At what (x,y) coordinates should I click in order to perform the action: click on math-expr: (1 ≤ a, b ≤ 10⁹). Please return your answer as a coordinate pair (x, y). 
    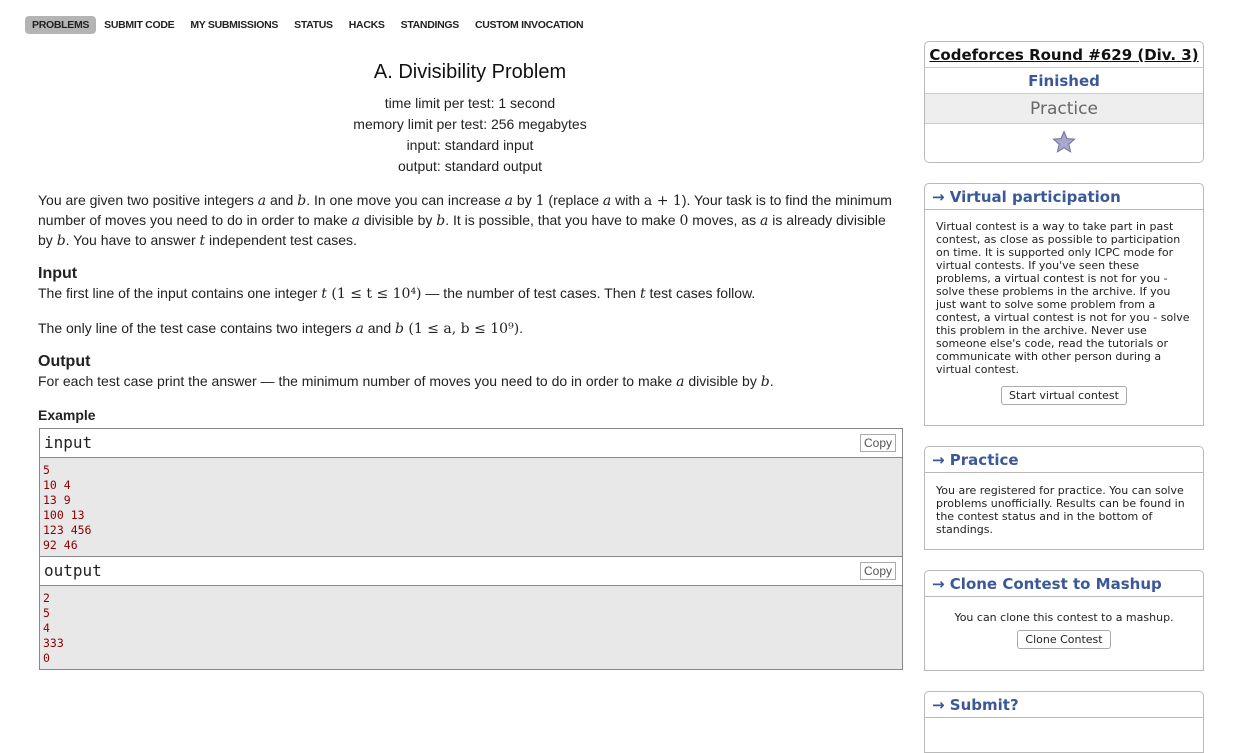
    Looking at the image, I should click on (461, 329).